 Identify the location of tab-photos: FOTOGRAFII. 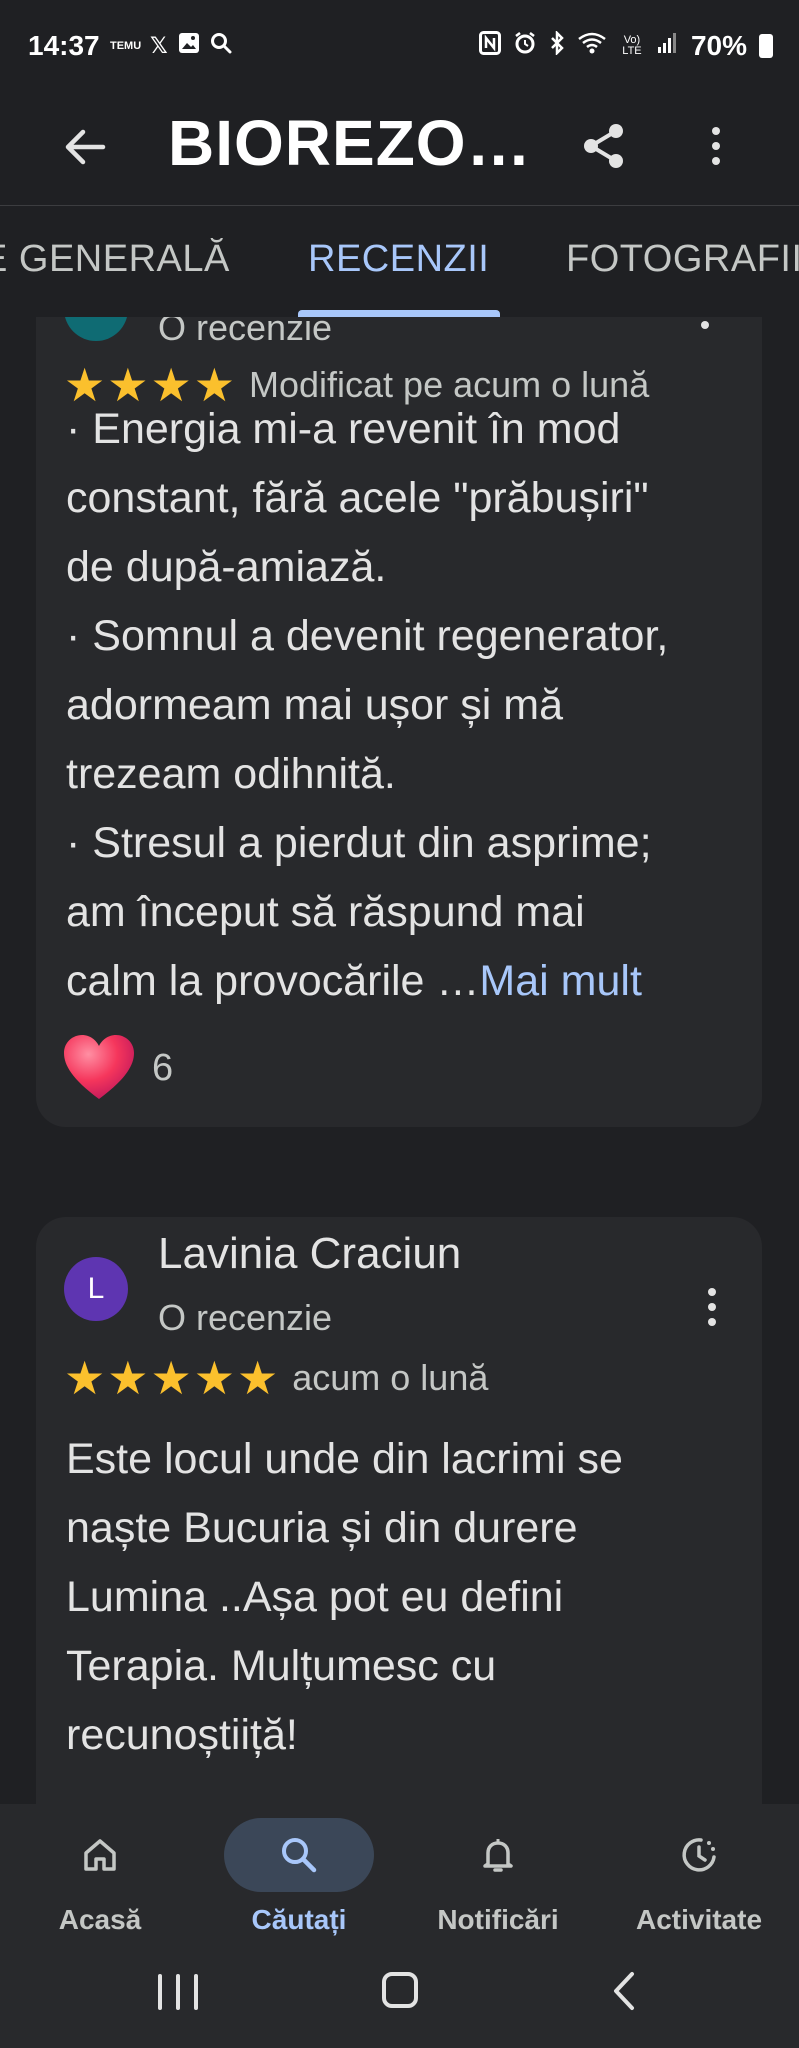
(682, 259).